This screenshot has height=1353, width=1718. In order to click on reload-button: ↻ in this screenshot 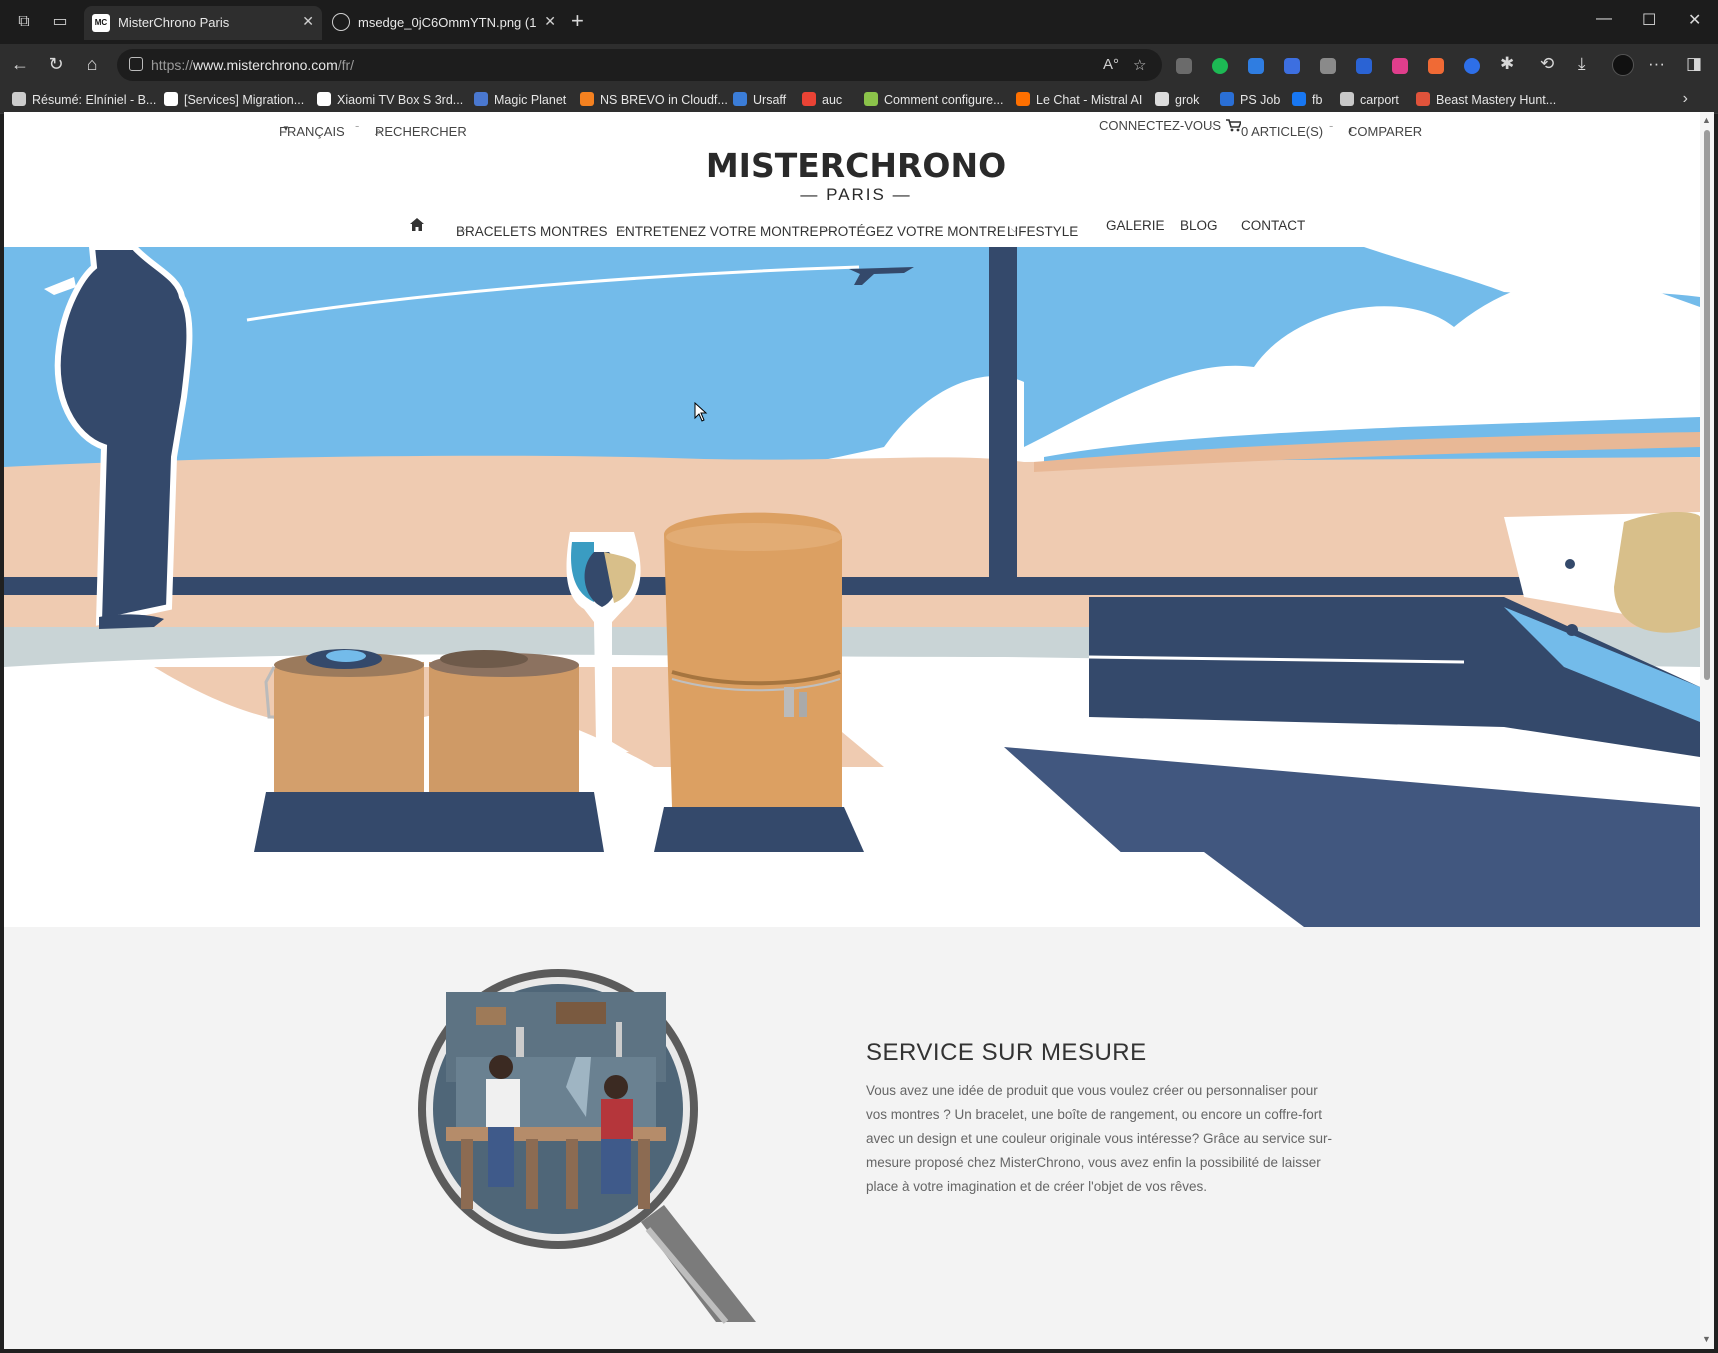, I will do `click(56, 64)`.